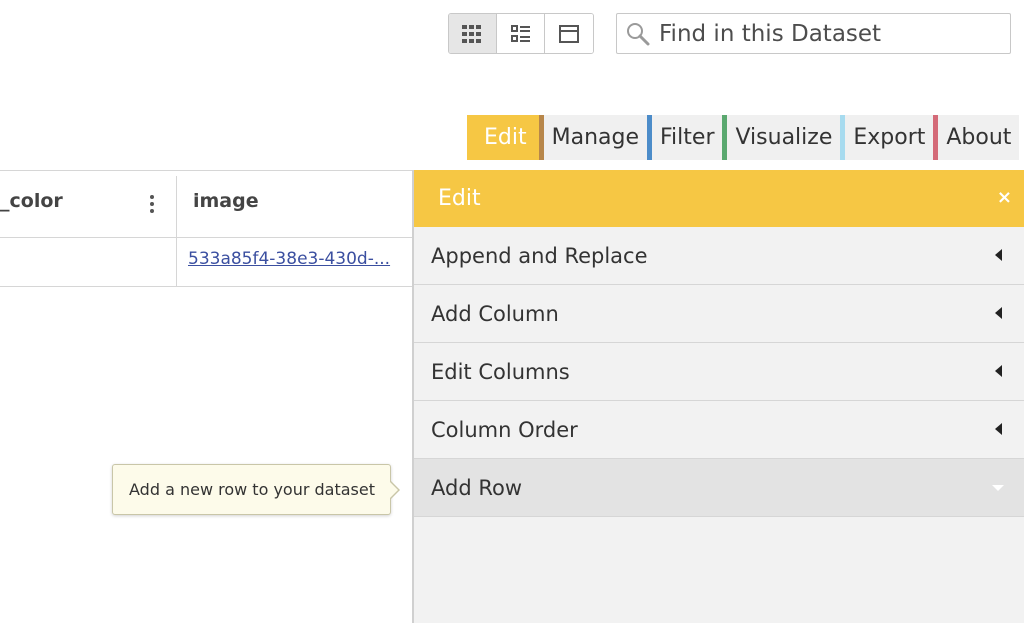  What do you see at coordinates (638, 34) in the screenshot?
I see `search-icon` at bounding box center [638, 34].